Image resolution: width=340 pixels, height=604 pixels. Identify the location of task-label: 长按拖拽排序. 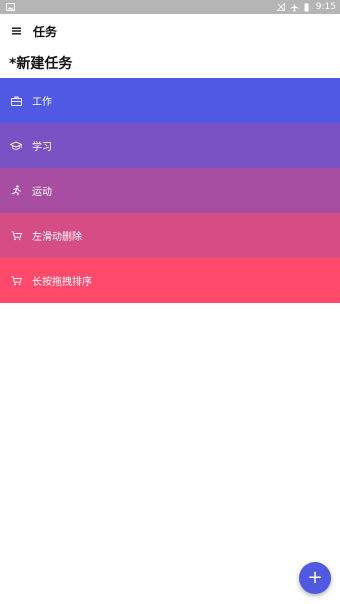
(62, 282).